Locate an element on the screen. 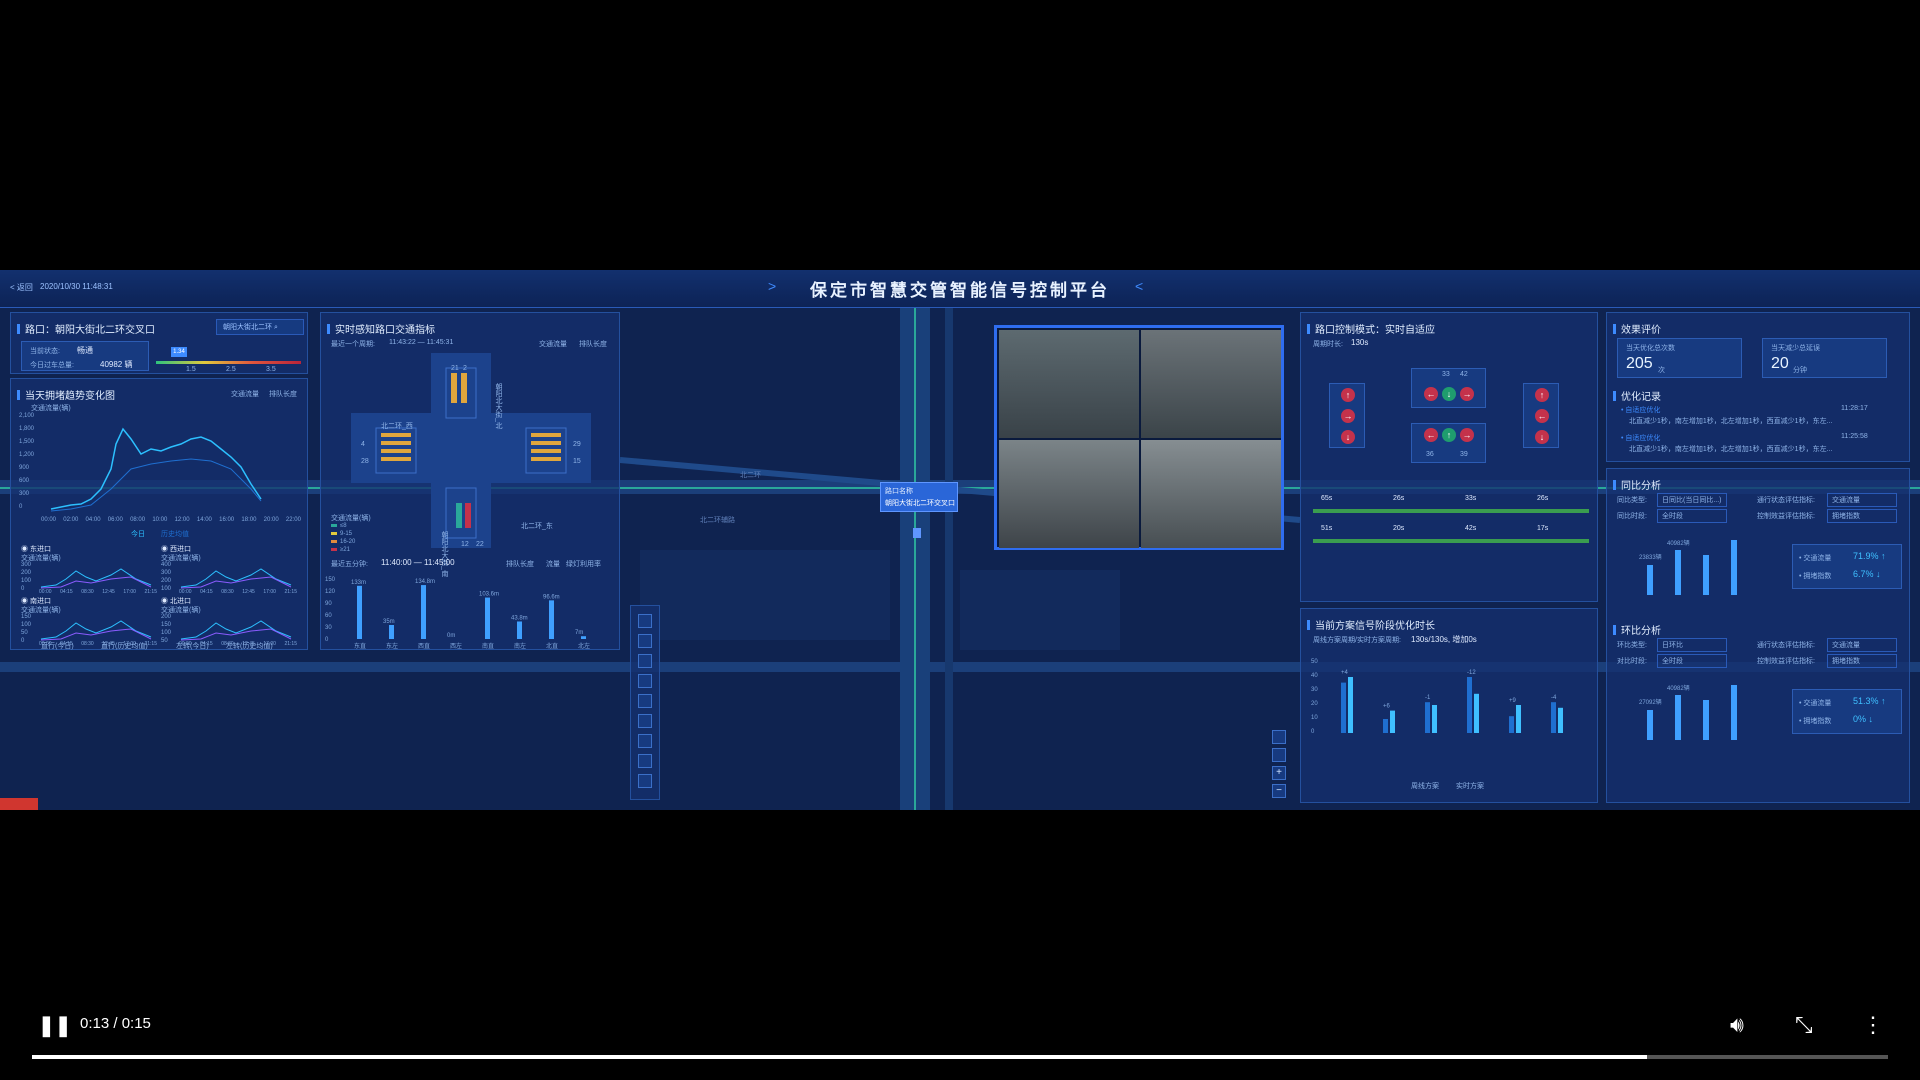 Image resolution: width=1920 pixels, height=1080 pixels. opt-legend-2: 实时方案 is located at coordinates (1470, 786).